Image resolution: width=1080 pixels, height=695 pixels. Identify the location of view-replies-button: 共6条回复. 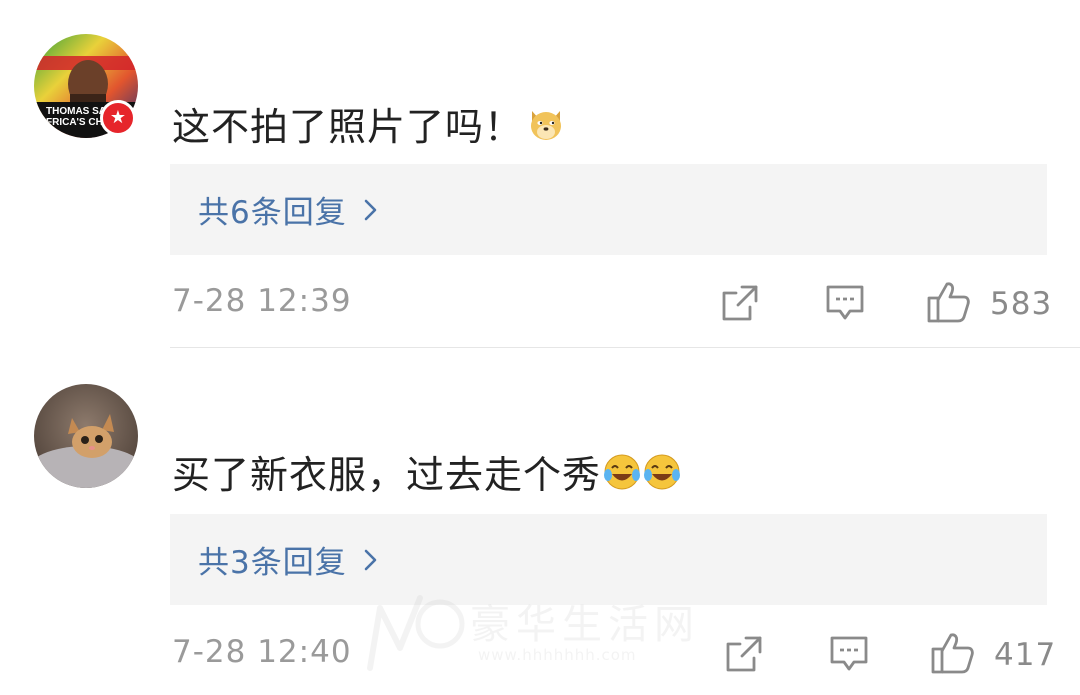
(608, 209).